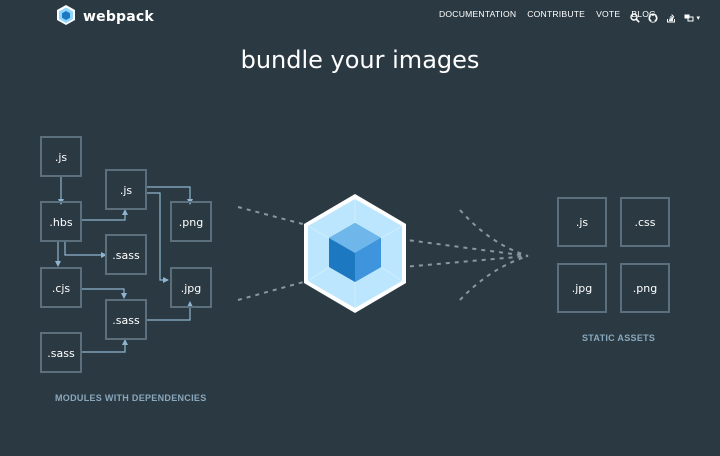 The height and width of the screenshot is (456, 720). I want to click on module-box-label: .hbs, so click(60, 222).